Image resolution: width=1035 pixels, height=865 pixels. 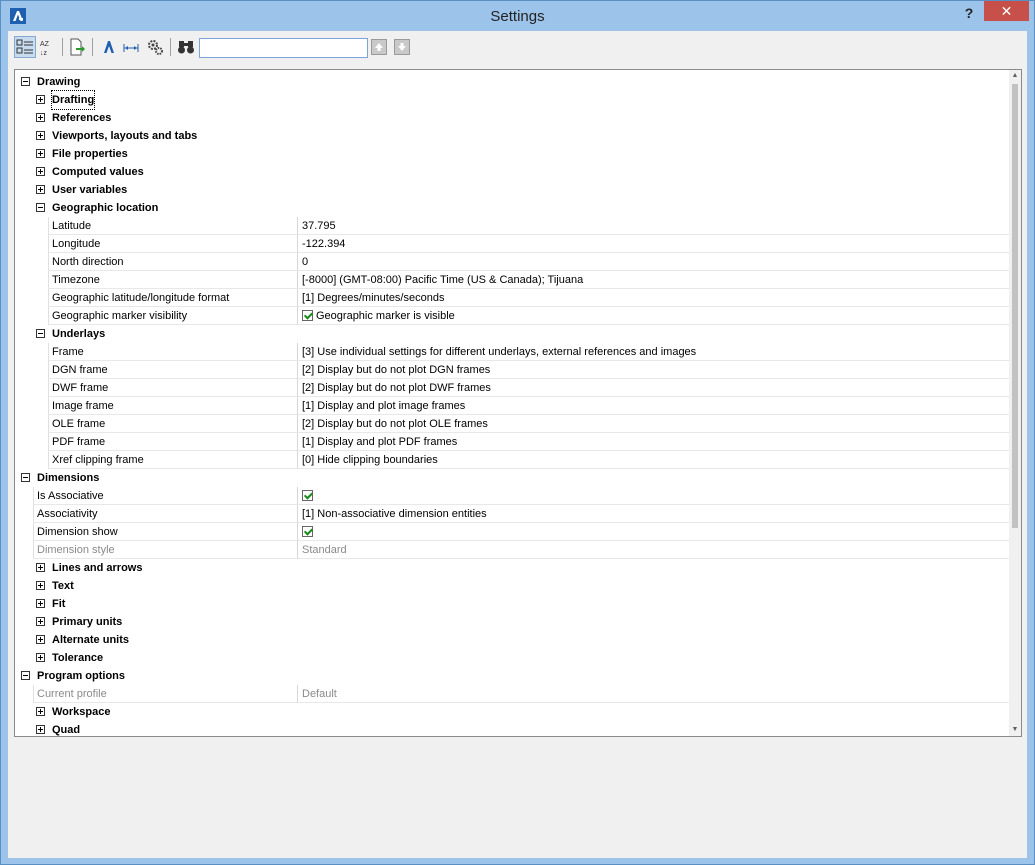 I want to click on category-lines-arrows: Lines and arrows, so click(x=512, y=568).